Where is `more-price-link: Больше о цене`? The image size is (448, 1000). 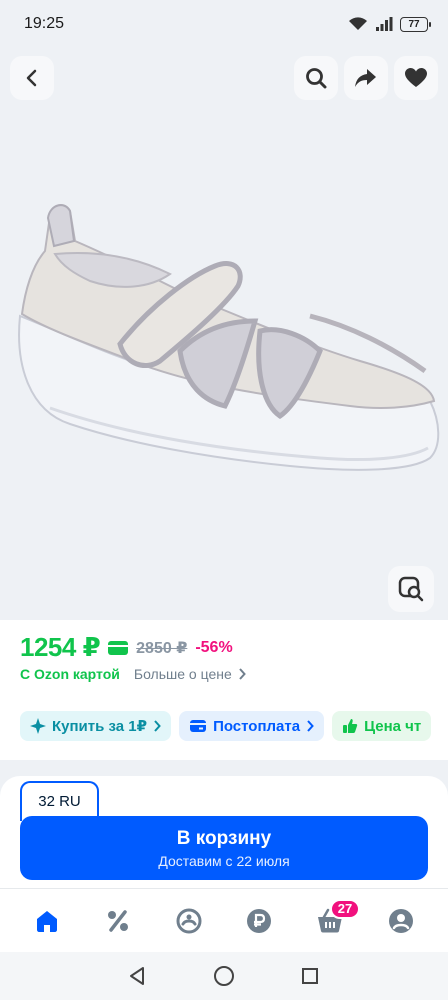 more-price-link: Больше о цене is located at coordinates (190, 674).